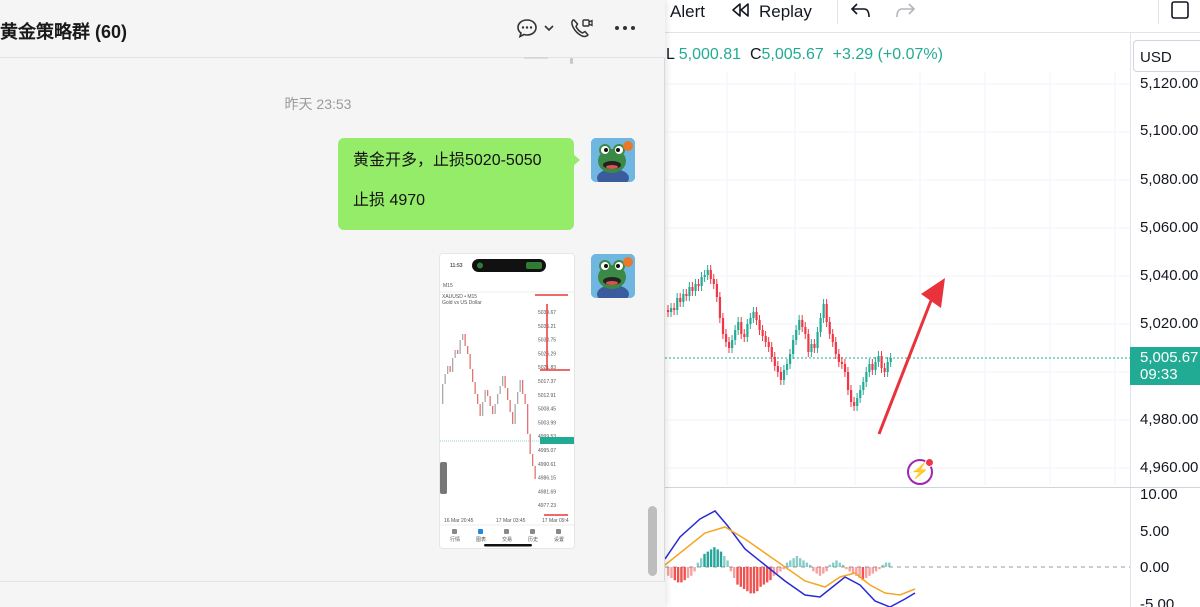  I want to click on phone-tab-label: 图表, so click(481, 539).